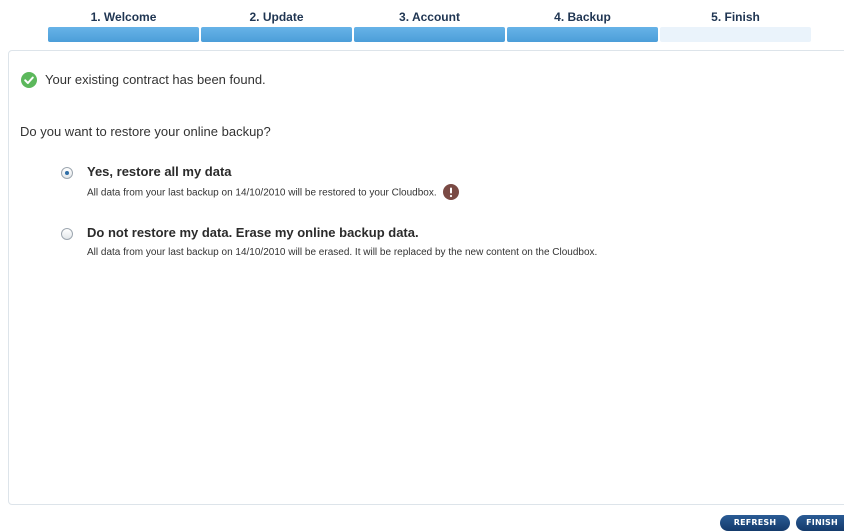  What do you see at coordinates (159, 172) in the screenshot?
I see `option-title: Yes, restore all my data` at bounding box center [159, 172].